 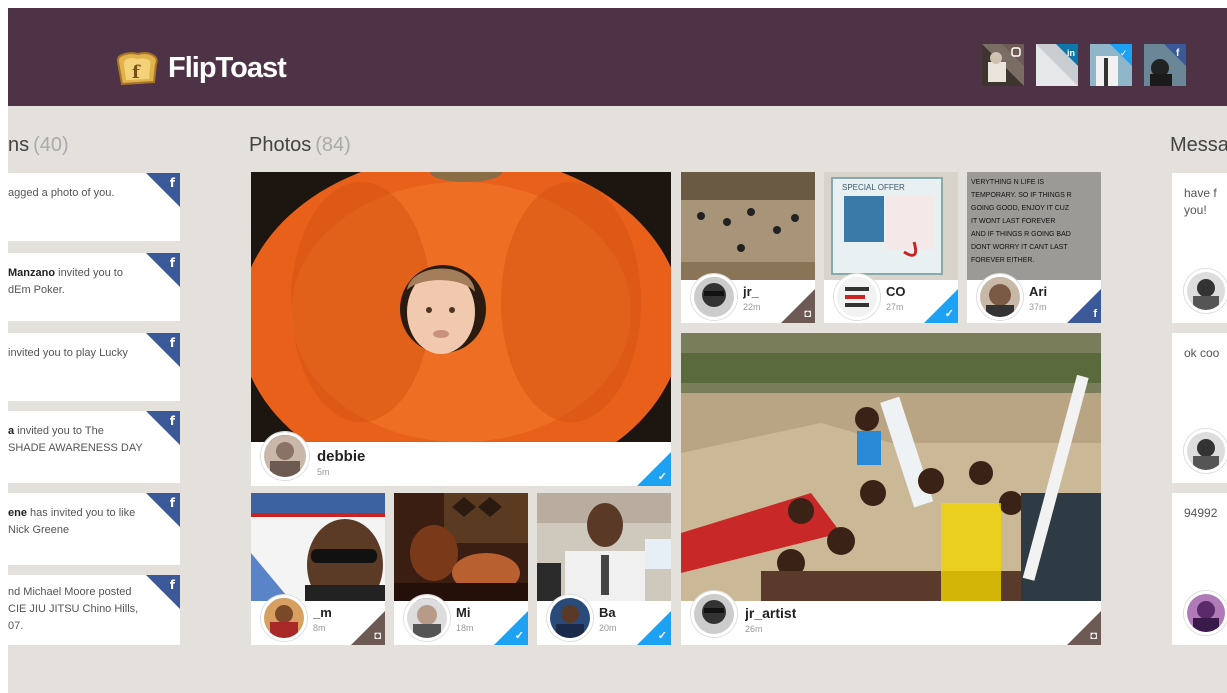 I want to click on photo-username: Mi, so click(x=476, y=612).